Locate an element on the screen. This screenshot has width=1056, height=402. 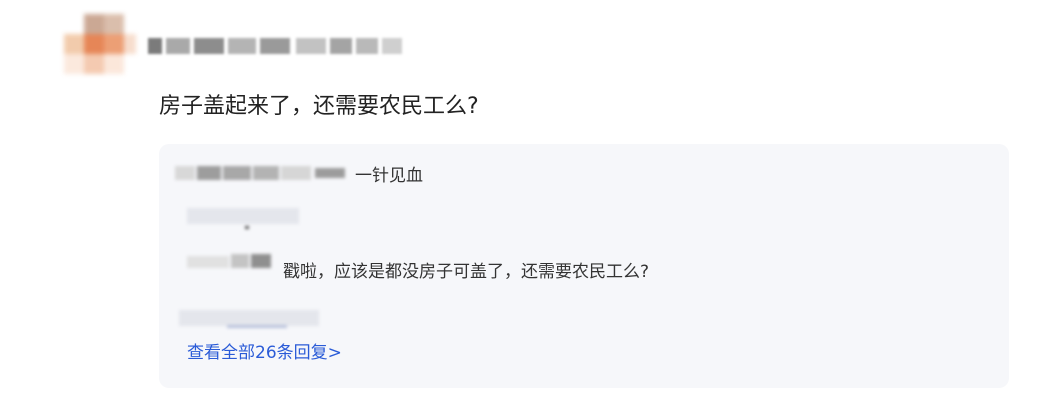
view-all-replies-link: 查看全部26条回复> is located at coordinates (264, 353).